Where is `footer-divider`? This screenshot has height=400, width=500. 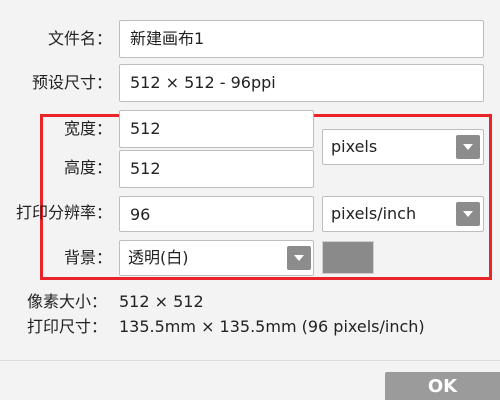 footer-divider is located at coordinates (250, 360).